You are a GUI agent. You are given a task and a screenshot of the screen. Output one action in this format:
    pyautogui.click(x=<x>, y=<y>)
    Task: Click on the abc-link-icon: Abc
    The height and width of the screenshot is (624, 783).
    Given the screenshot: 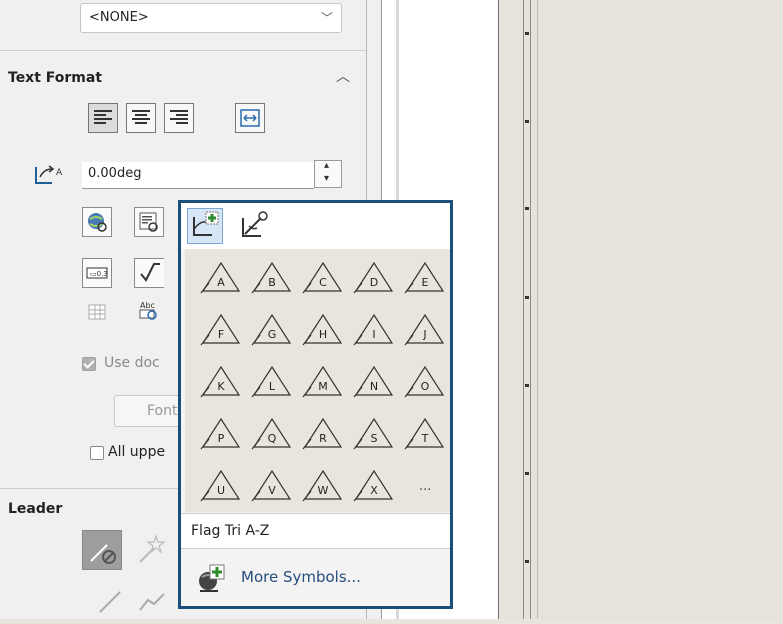 What is the action you would take?
    pyautogui.click(x=148, y=310)
    